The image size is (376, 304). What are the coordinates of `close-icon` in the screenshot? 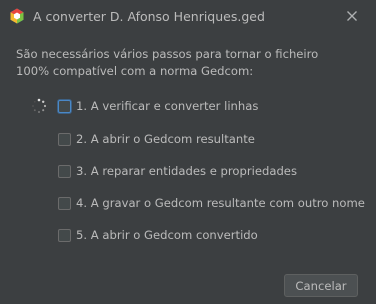 It's located at (352, 16).